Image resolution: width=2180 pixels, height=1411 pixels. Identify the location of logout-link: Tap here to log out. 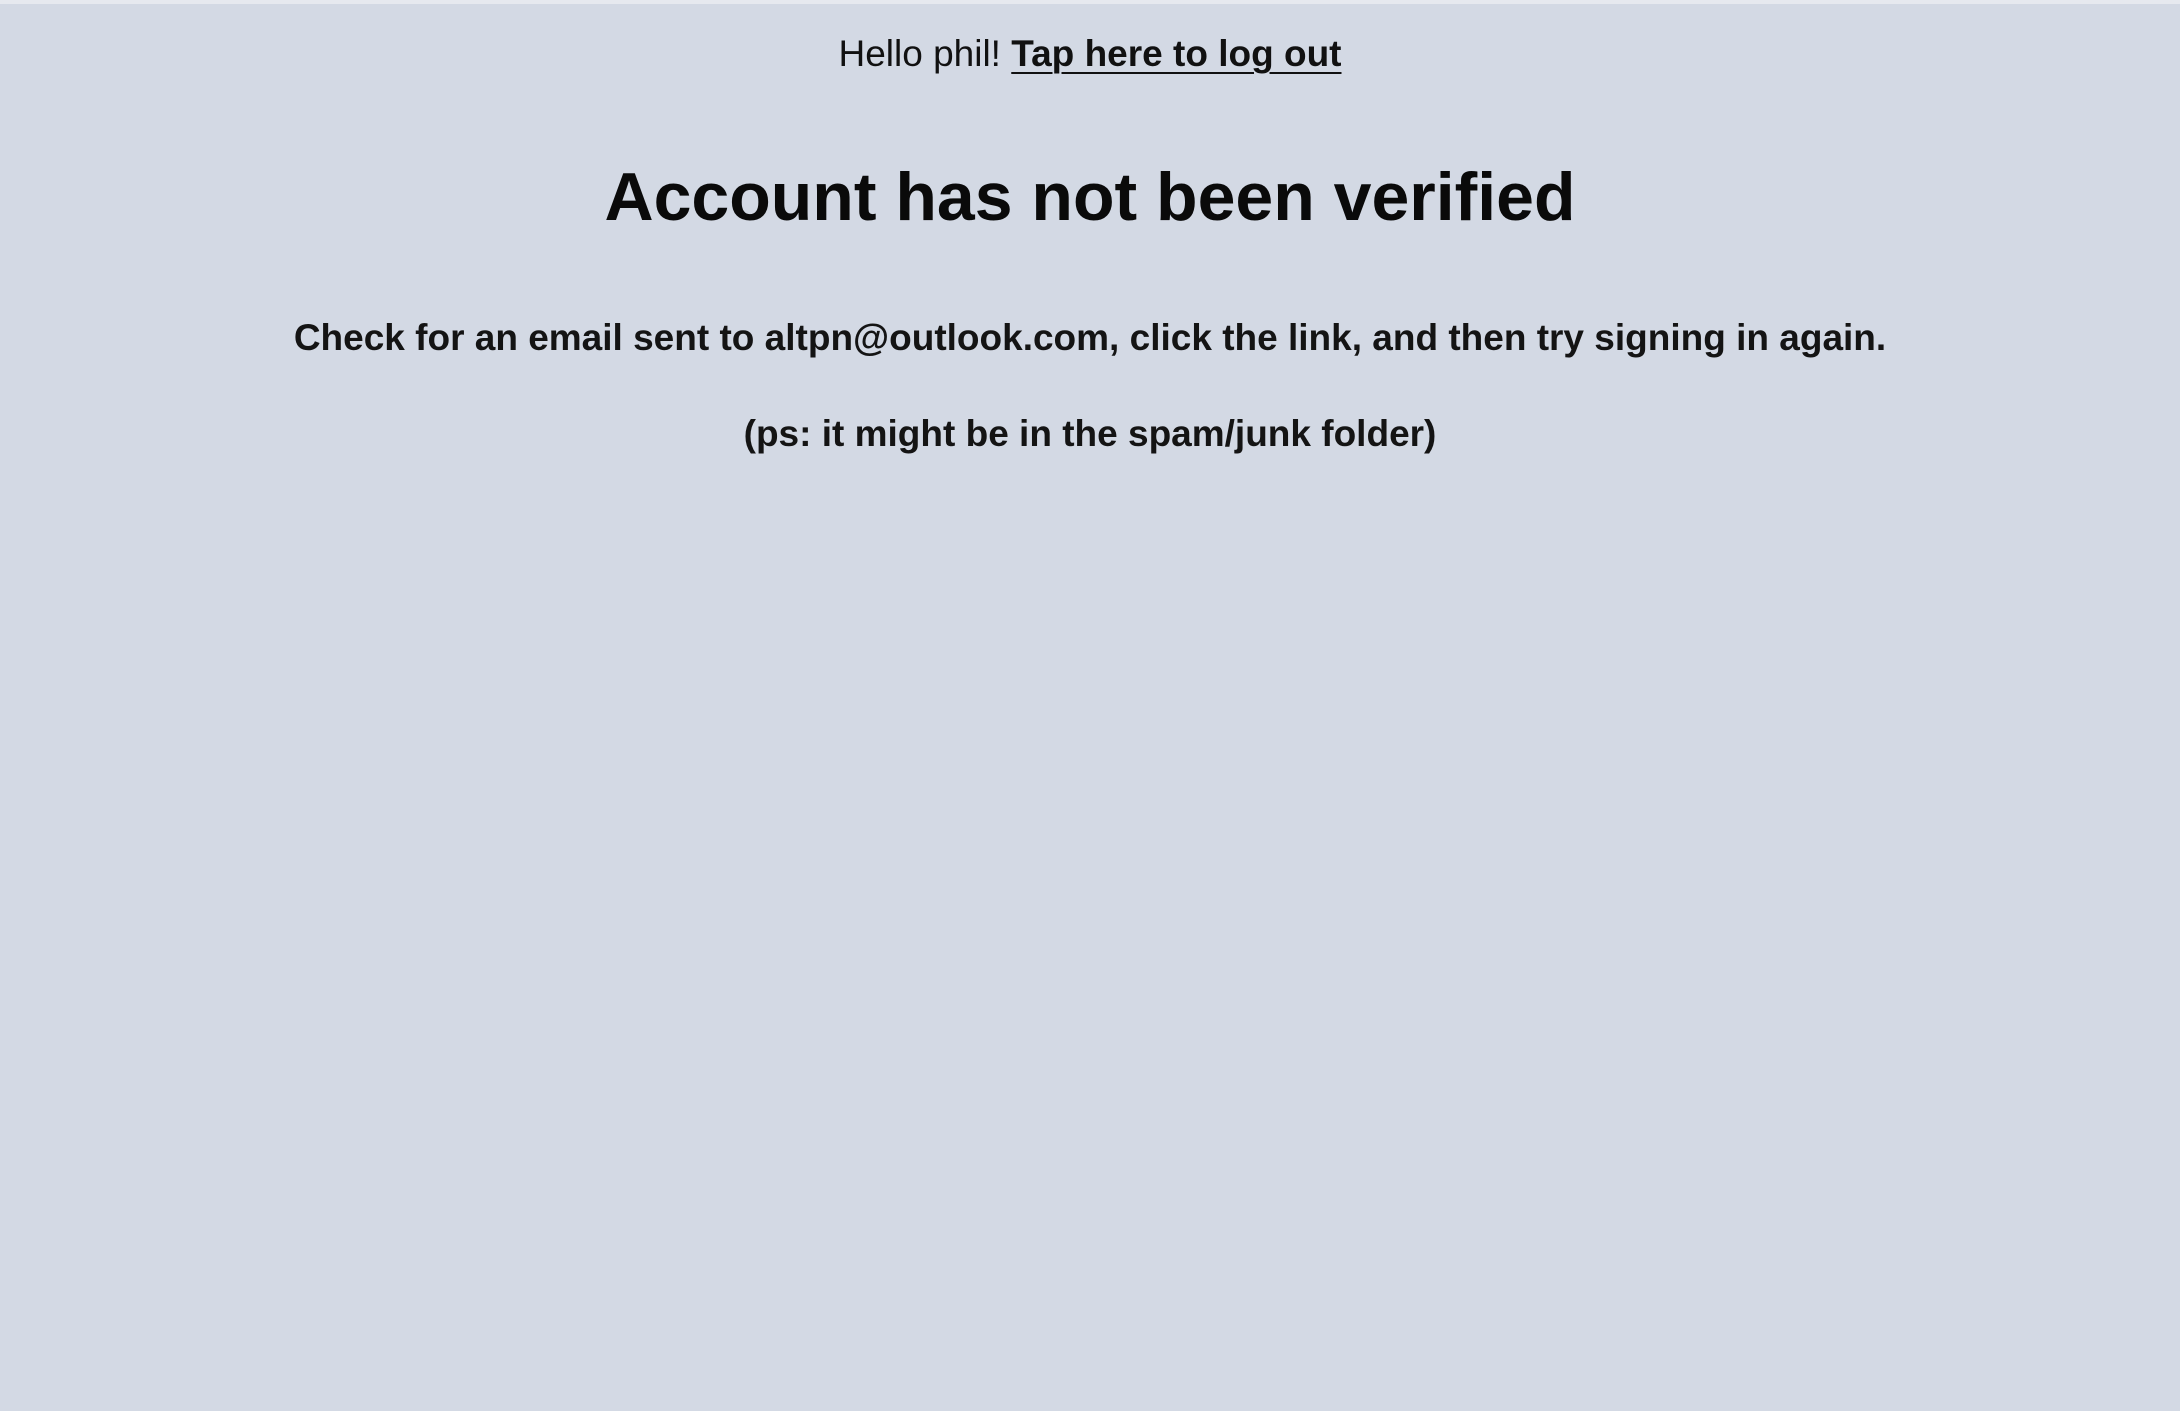
(1176, 53).